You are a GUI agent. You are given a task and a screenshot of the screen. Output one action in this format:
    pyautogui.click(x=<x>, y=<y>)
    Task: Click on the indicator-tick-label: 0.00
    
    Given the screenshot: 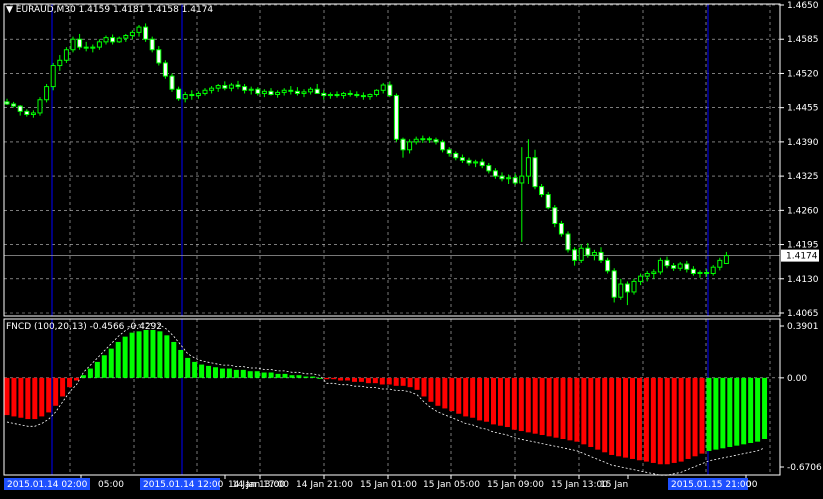 What is the action you would take?
    pyautogui.click(x=797, y=379)
    